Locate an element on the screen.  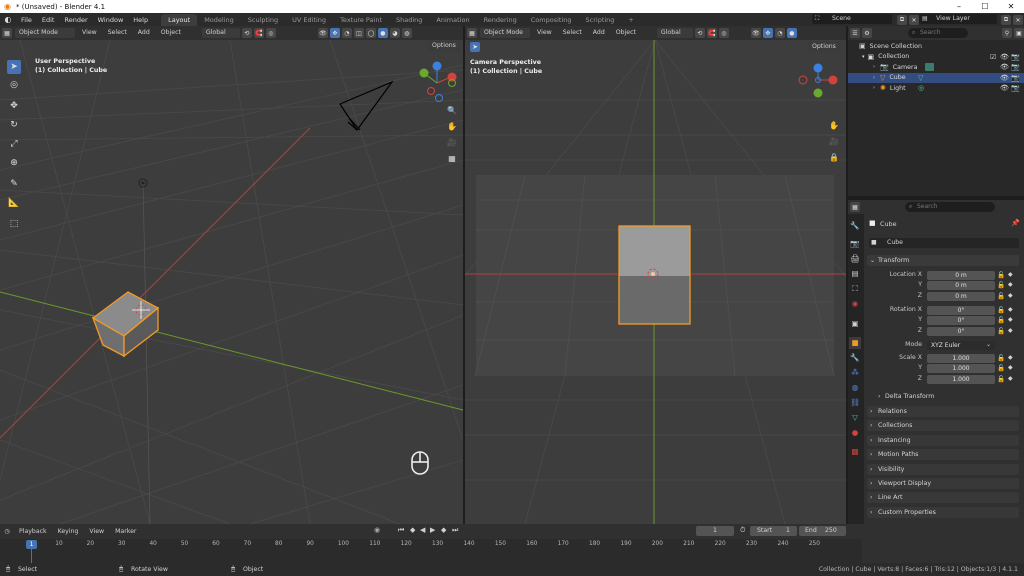
scale-y-field: 1.000 is located at coordinates (961, 368).